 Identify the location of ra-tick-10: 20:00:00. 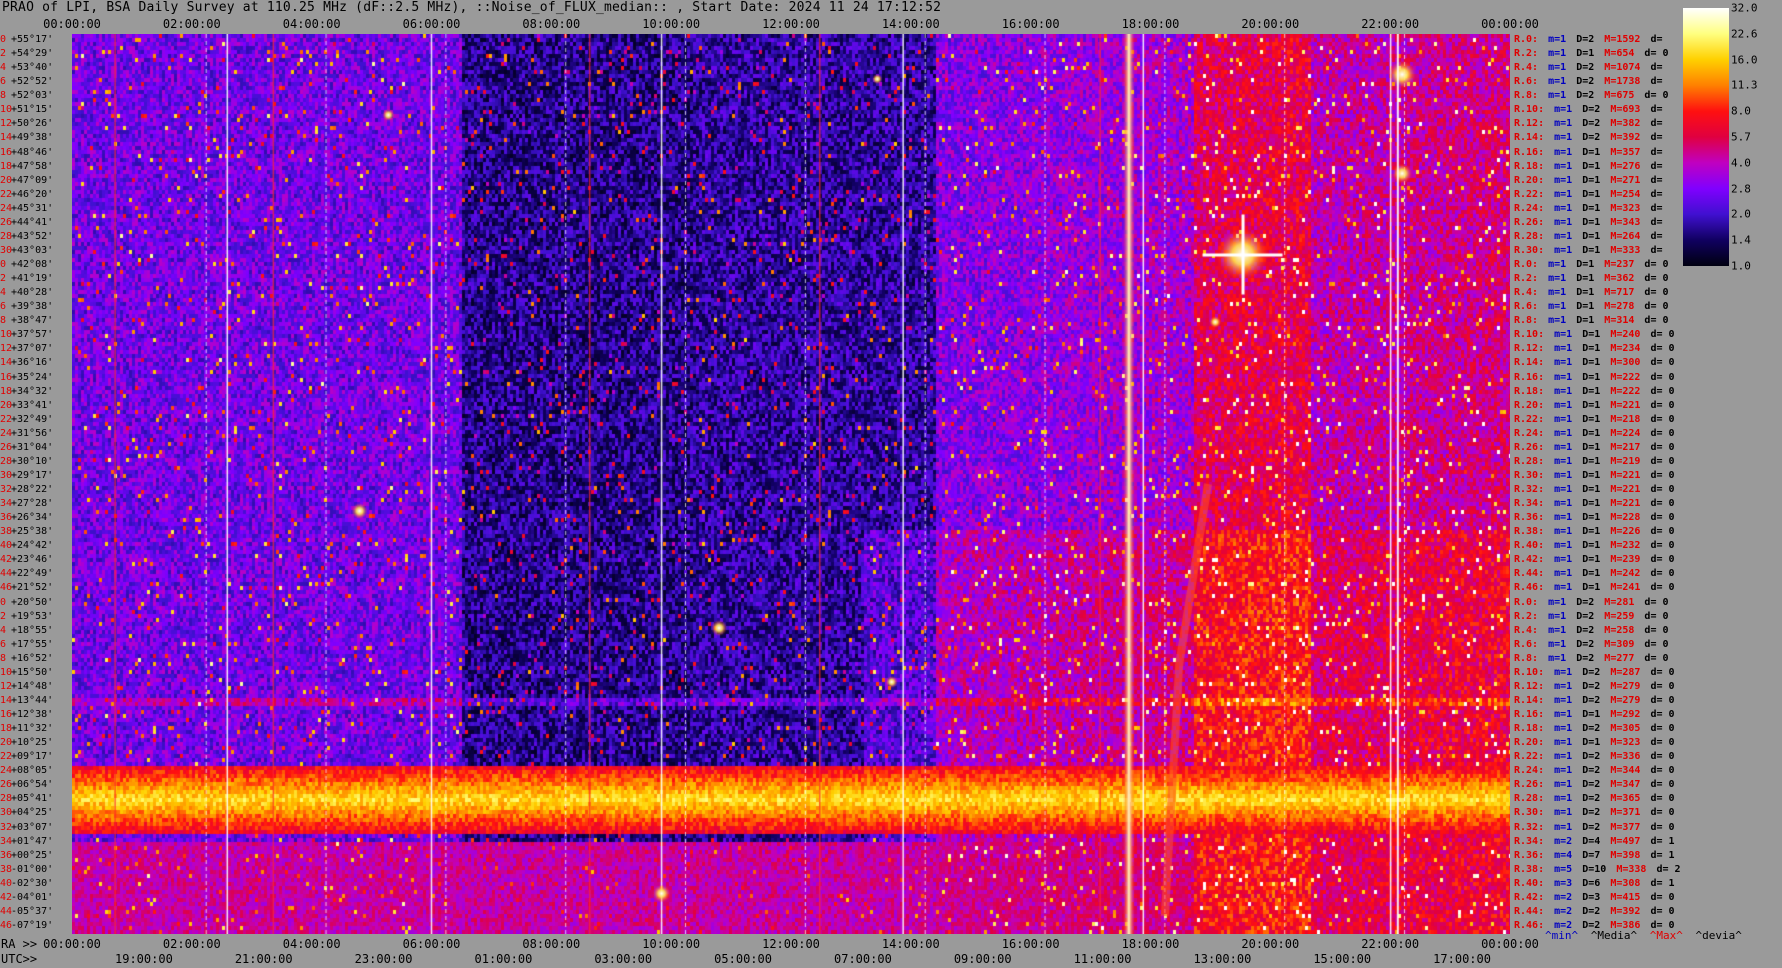
(1270, 944).